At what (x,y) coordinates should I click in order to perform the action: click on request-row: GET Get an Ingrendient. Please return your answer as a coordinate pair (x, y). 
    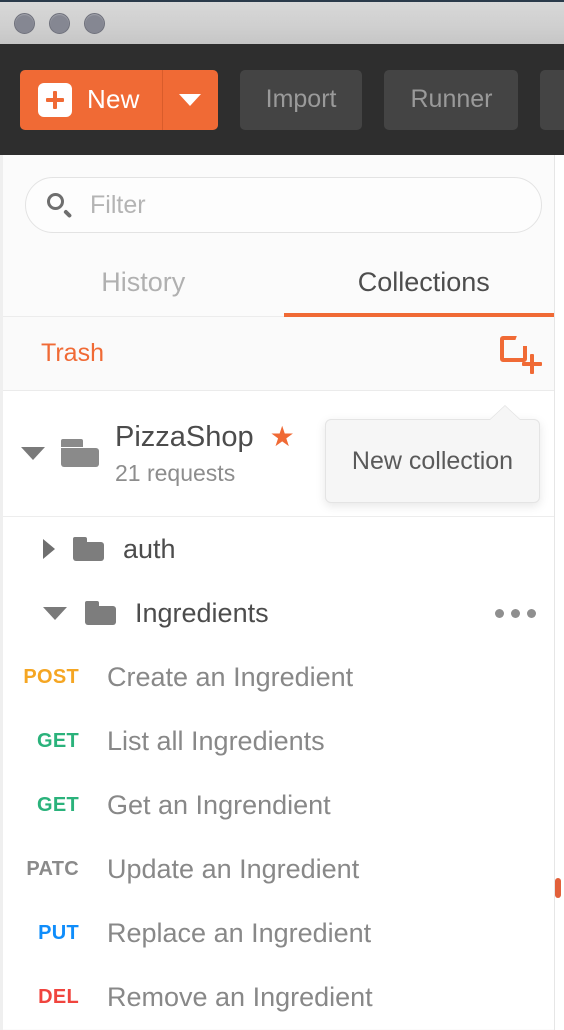
    Looking at the image, I should click on (283, 805).